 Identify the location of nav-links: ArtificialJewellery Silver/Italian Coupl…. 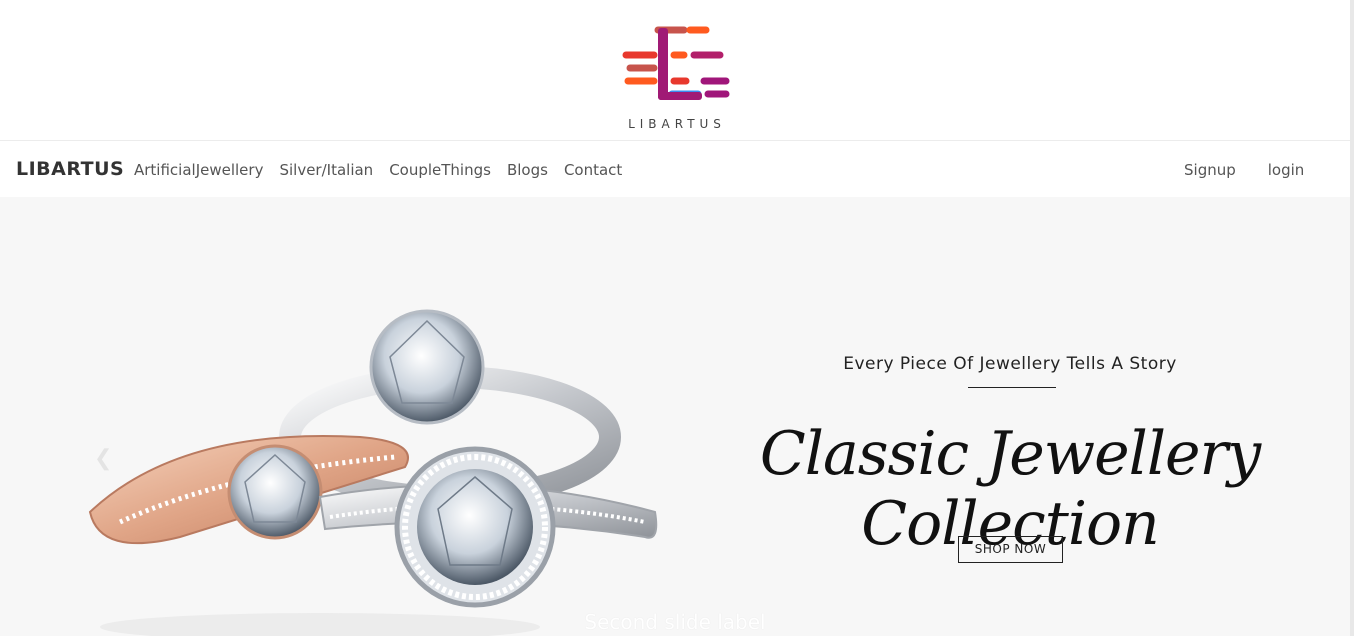
(386, 170).